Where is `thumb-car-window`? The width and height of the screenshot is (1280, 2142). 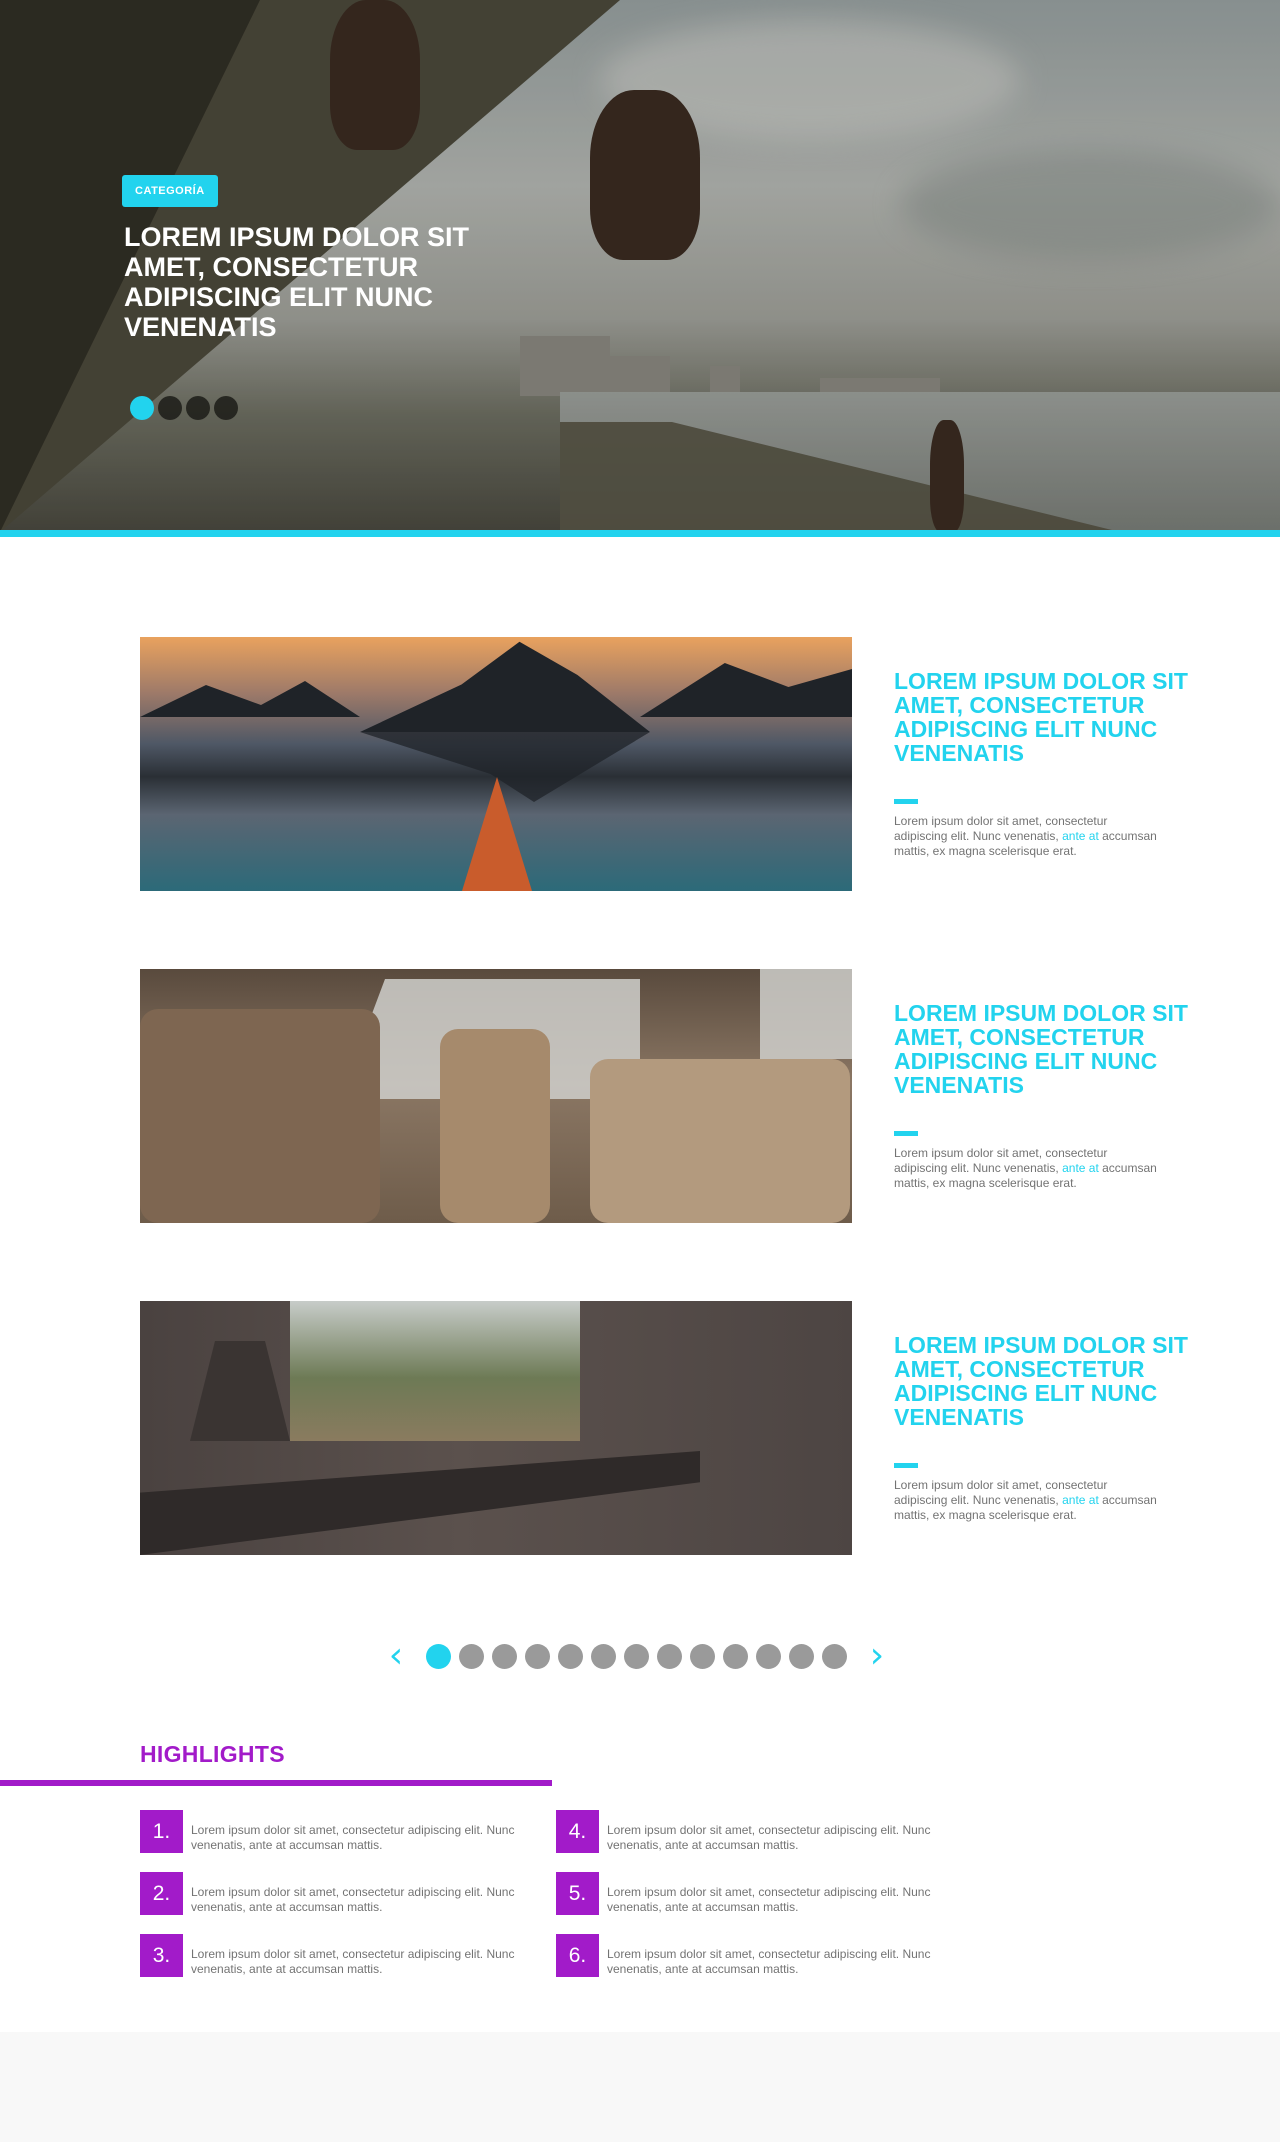 thumb-car-window is located at coordinates (806, 1014).